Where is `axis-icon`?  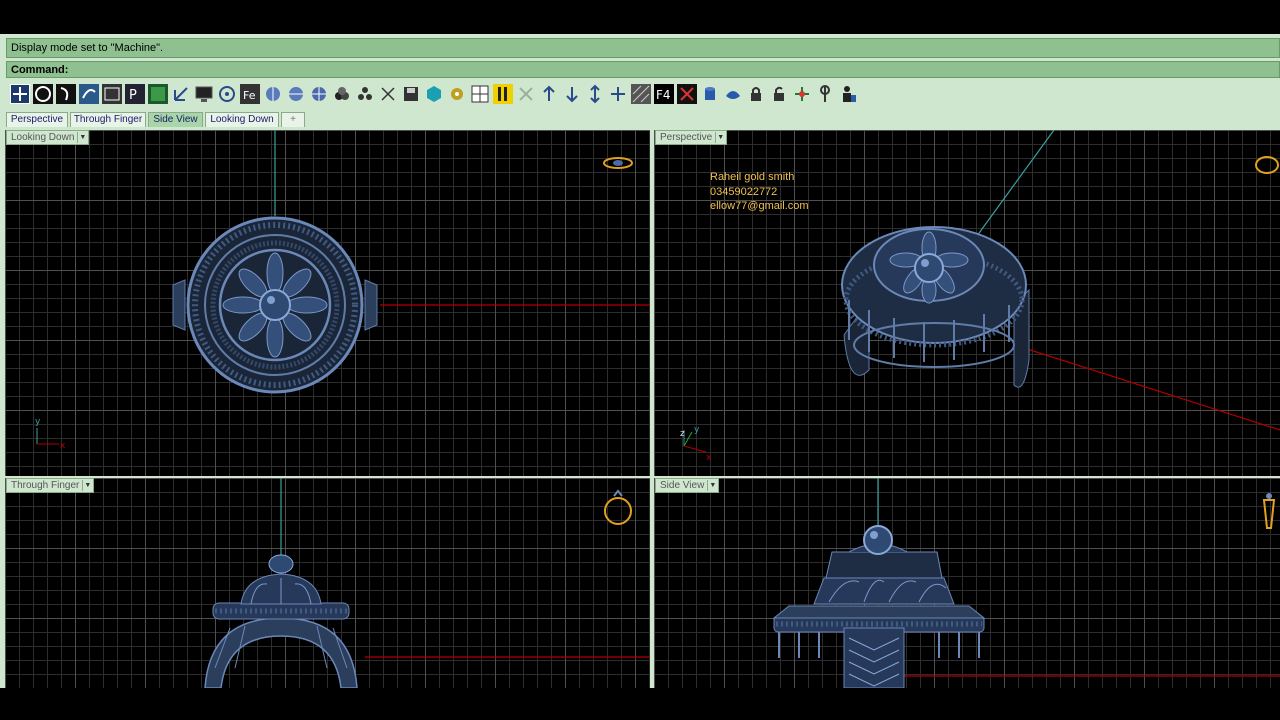 axis-icon is located at coordinates (181, 94).